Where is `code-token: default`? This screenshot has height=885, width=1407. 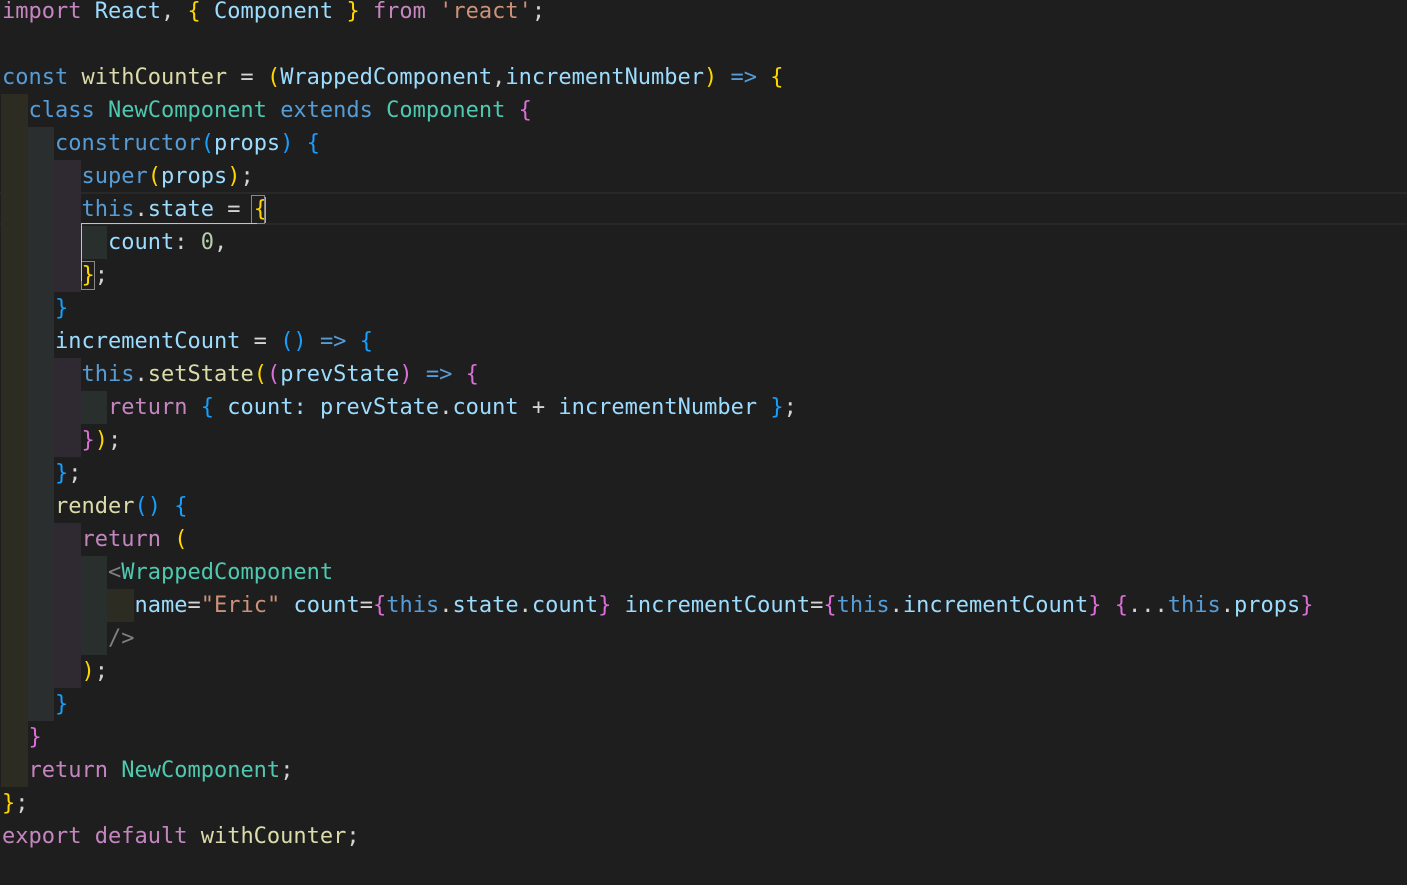
code-token: default is located at coordinates (141, 836).